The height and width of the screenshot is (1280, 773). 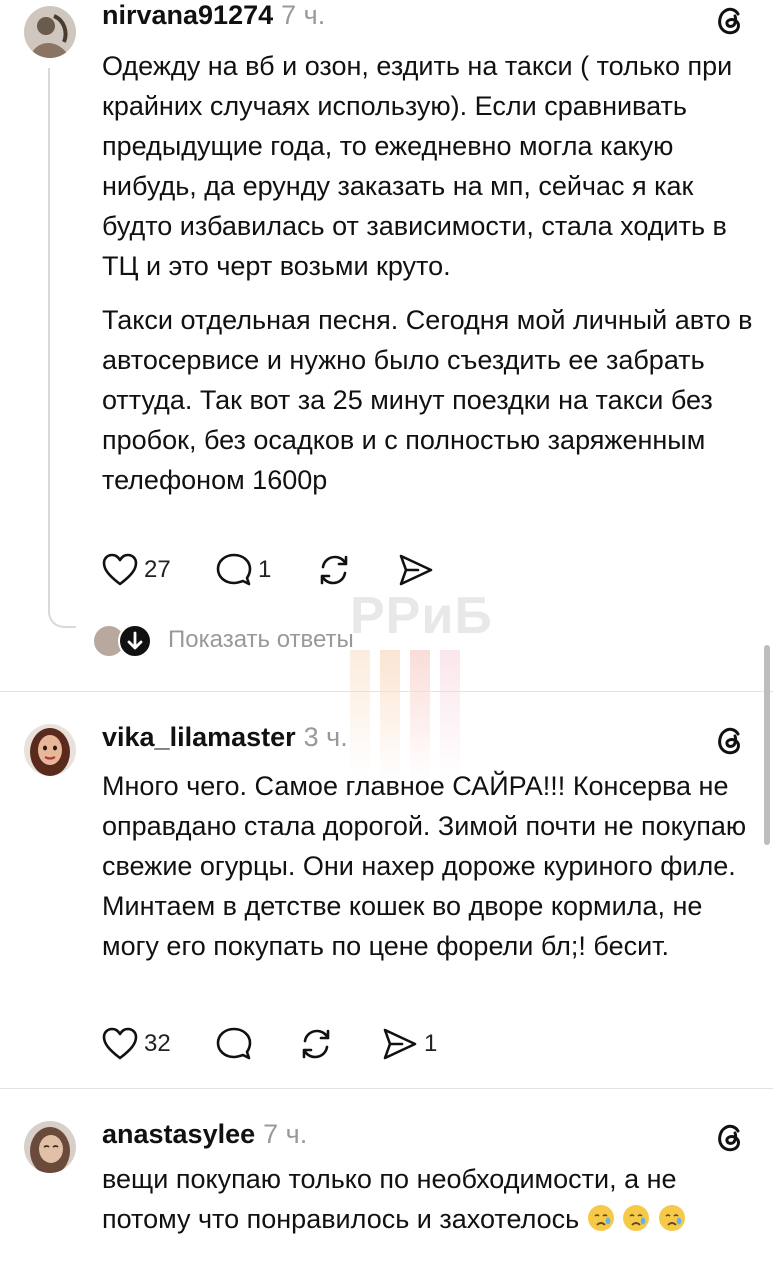 What do you see at coordinates (62, 618) in the screenshot?
I see `thread-connector` at bounding box center [62, 618].